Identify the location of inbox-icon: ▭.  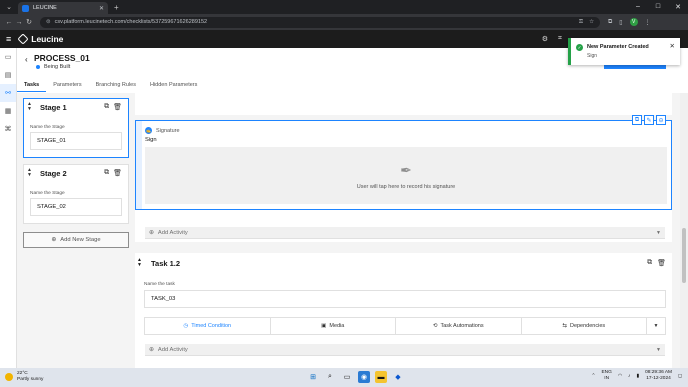
(8, 57).